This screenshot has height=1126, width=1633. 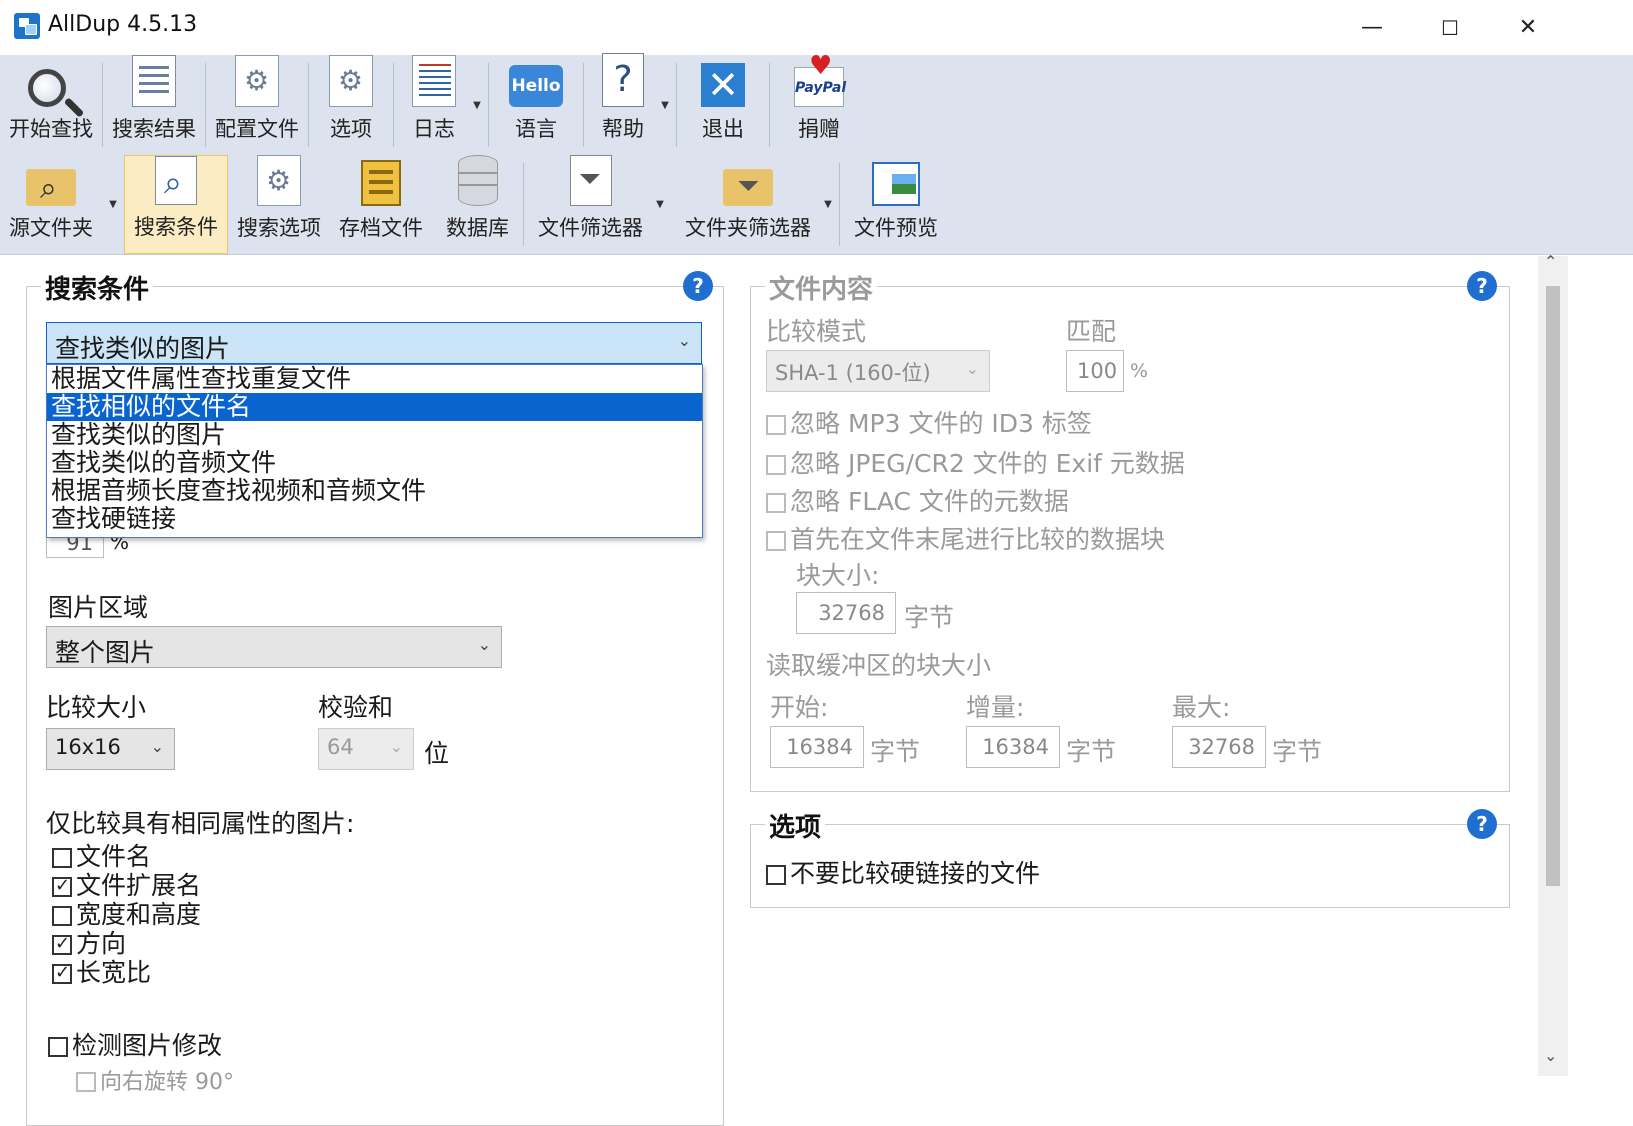 I want to click on max-label: 最大:, so click(x=1201, y=707).